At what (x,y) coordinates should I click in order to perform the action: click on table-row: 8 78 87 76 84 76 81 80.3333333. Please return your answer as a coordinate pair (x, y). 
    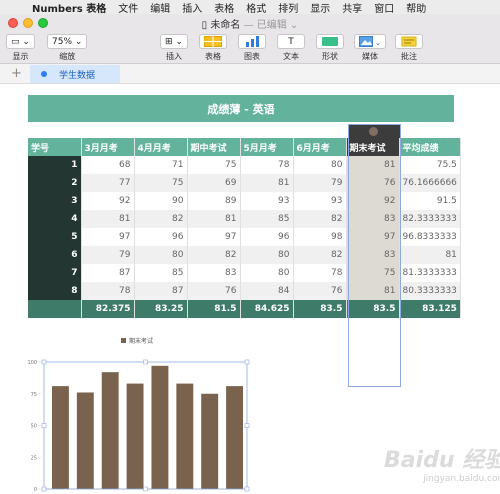
    Looking at the image, I should click on (244, 291).